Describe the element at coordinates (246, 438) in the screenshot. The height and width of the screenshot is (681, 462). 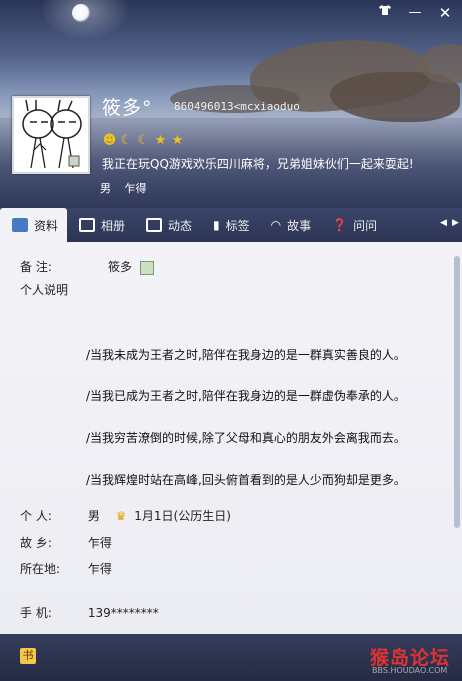
I see `desc-line: /当我穷苦潦倒的时候,除了父母和真心的朋友外会离我而去。` at that location.